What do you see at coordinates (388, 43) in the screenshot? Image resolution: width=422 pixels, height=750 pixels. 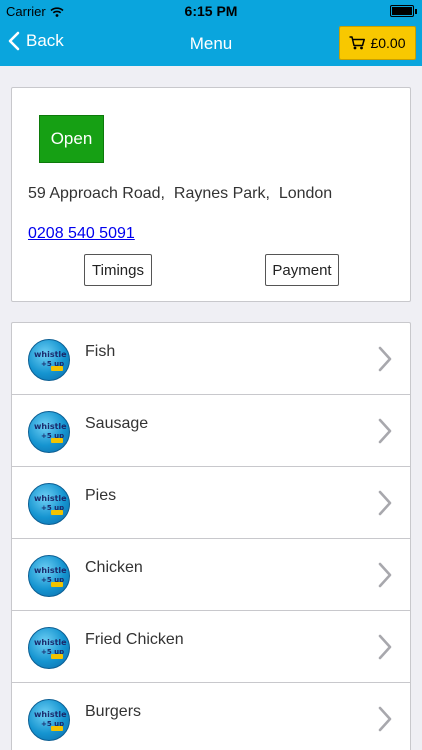 I see `cart-total: £0.00` at bounding box center [388, 43].